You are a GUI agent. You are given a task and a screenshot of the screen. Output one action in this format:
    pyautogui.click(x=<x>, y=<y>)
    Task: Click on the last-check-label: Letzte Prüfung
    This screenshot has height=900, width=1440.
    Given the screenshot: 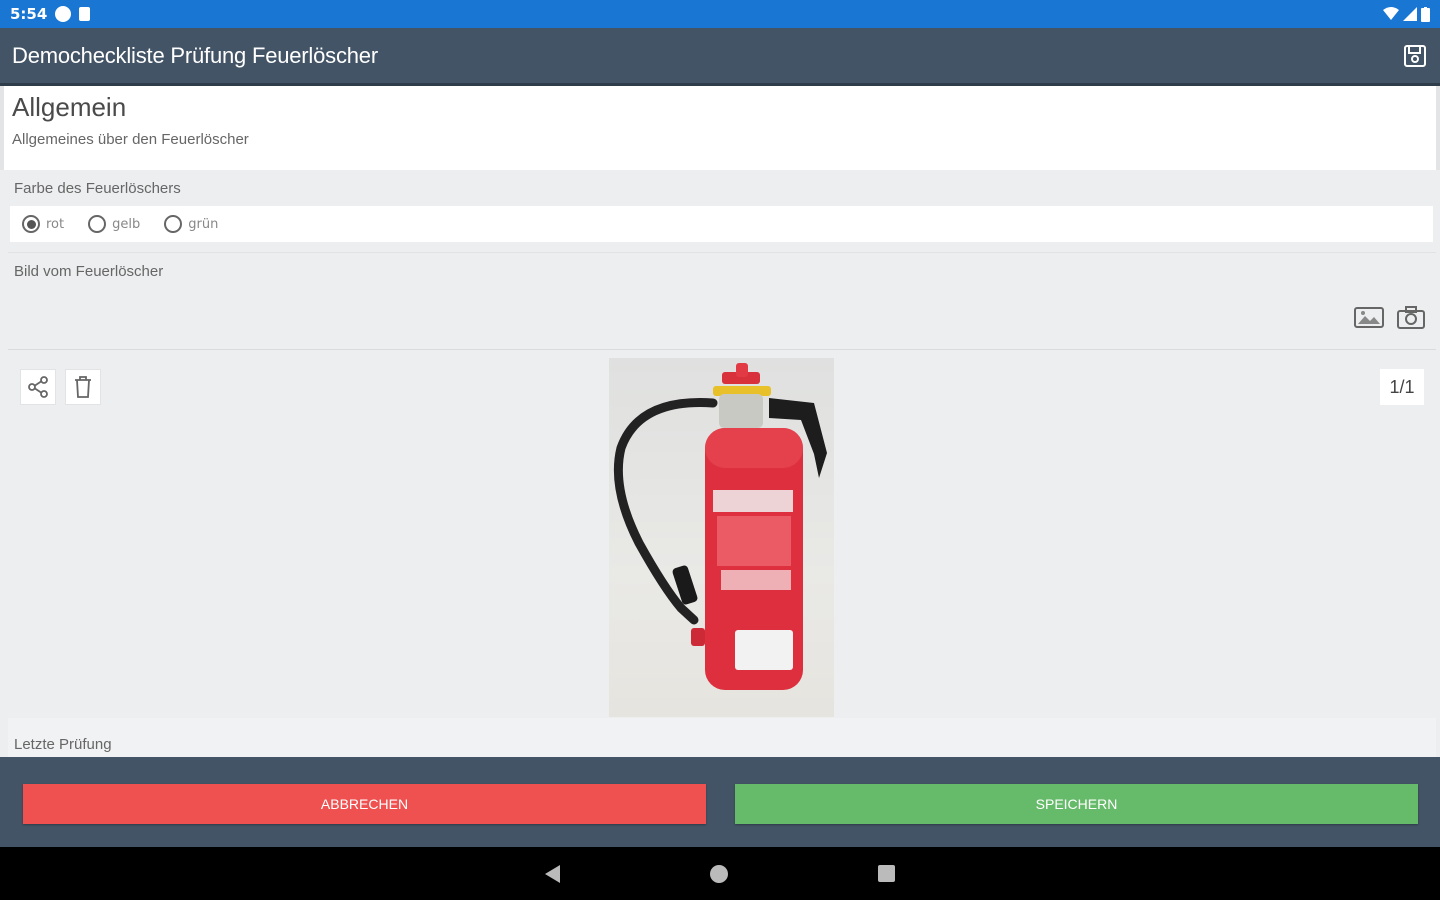 What is the action you would take?
    pyautogui.click(x=63, y=744)
    